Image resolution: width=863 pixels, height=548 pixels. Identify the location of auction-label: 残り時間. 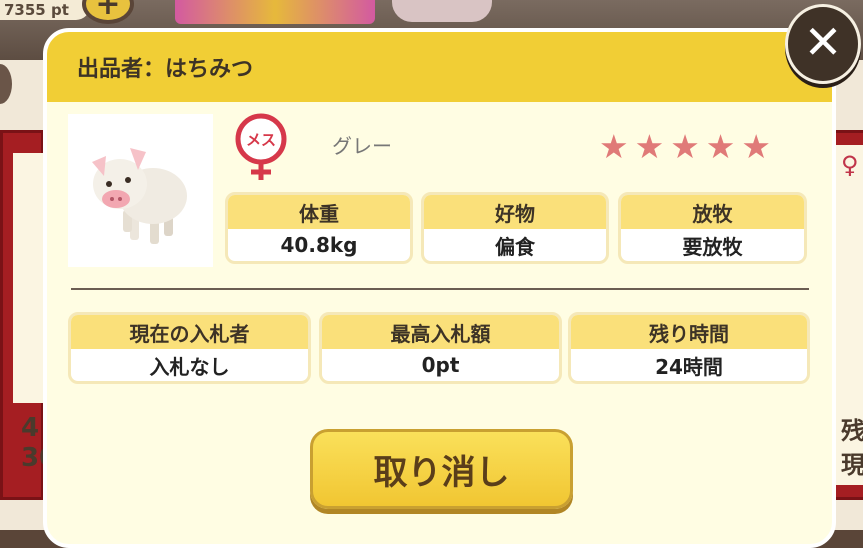
(689, 332).